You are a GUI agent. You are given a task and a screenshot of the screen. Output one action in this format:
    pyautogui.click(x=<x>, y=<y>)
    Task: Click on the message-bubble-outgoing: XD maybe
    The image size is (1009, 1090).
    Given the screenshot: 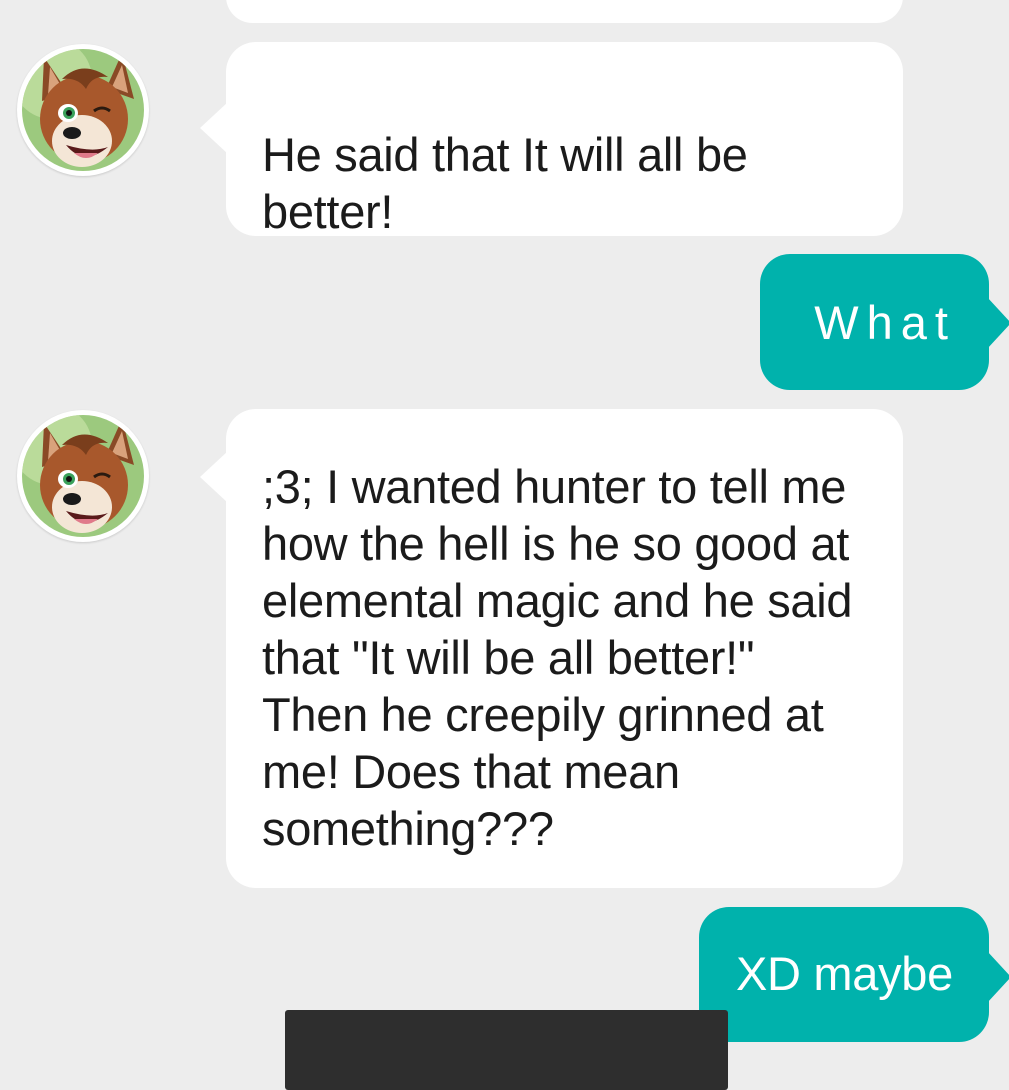 What is the action you would take?
    pyautogui.click(x=854, y=974)
    